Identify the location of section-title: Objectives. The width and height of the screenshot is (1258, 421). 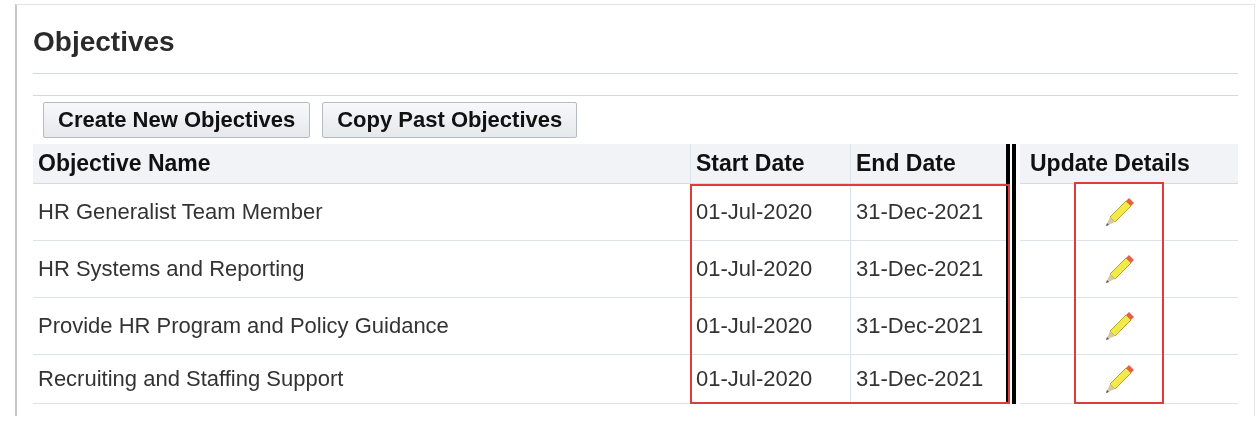
(104, 42).